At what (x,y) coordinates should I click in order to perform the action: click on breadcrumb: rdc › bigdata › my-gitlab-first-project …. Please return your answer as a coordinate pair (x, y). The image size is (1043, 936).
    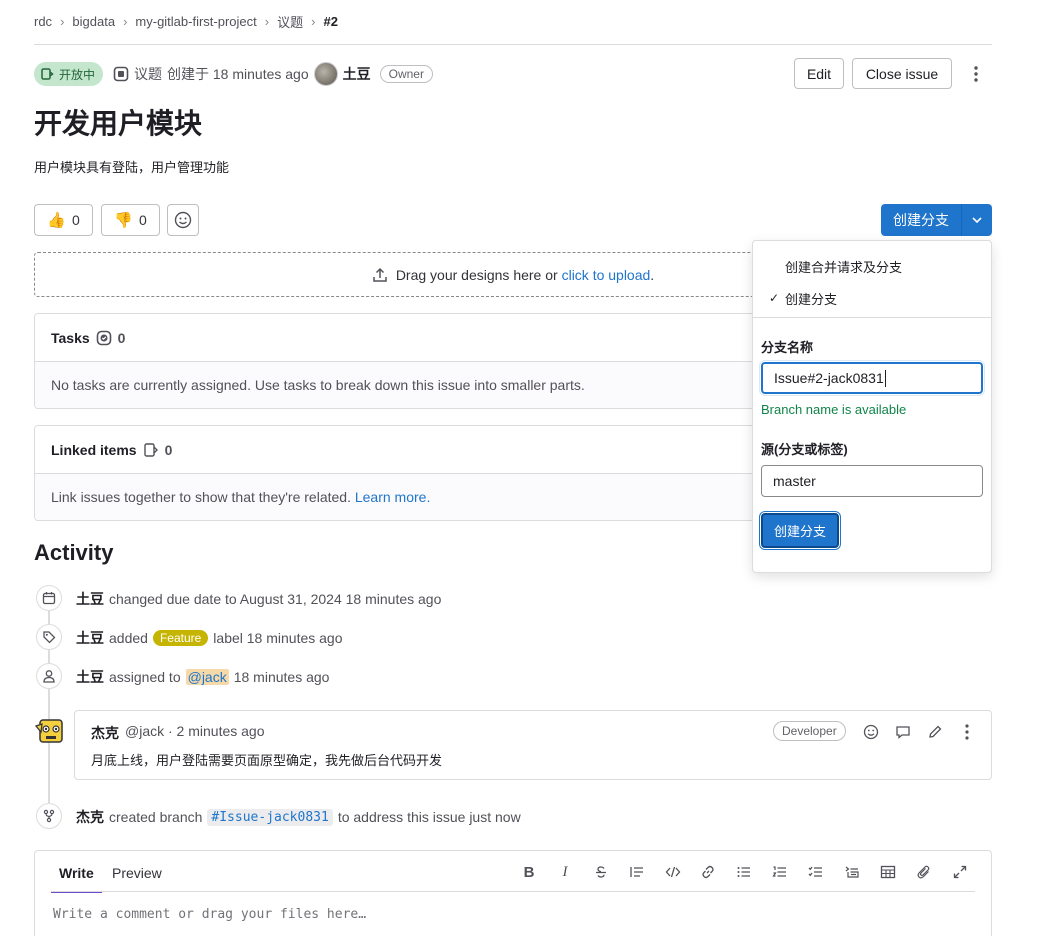
    Looking at the image, I should click on (186, 21).